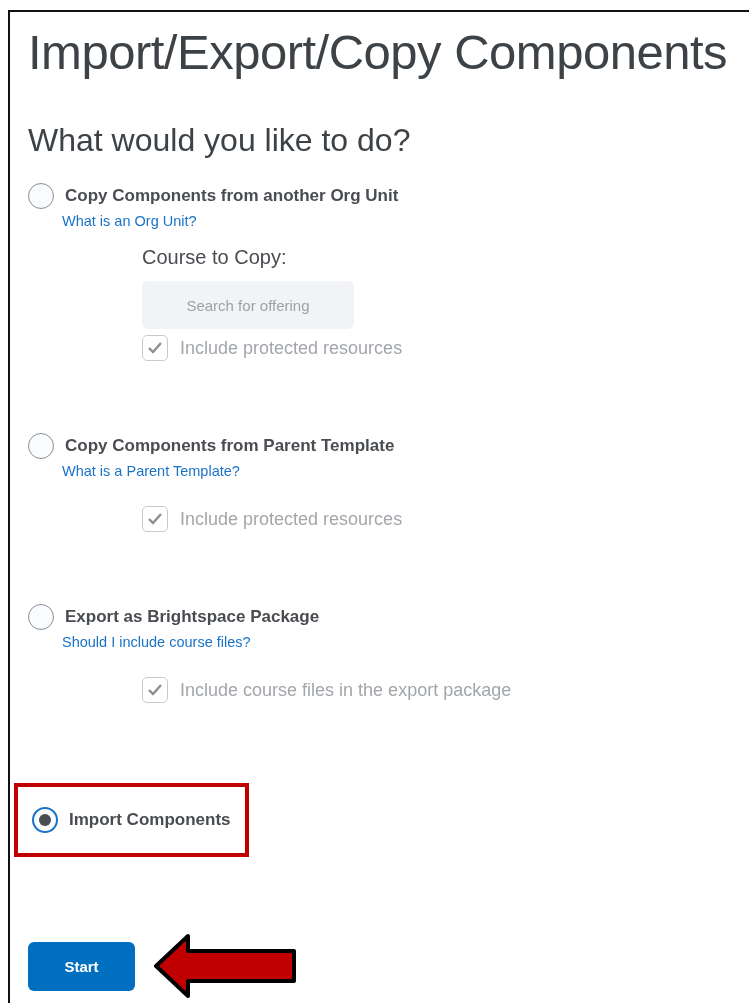 Image resolution: width=749 pixels, height=1003 pixels. What do you see at coordinates (346, 690) in the screenshot?
I see `checkbox-label: Include course files in the export package` at bounding box center [346, 690].